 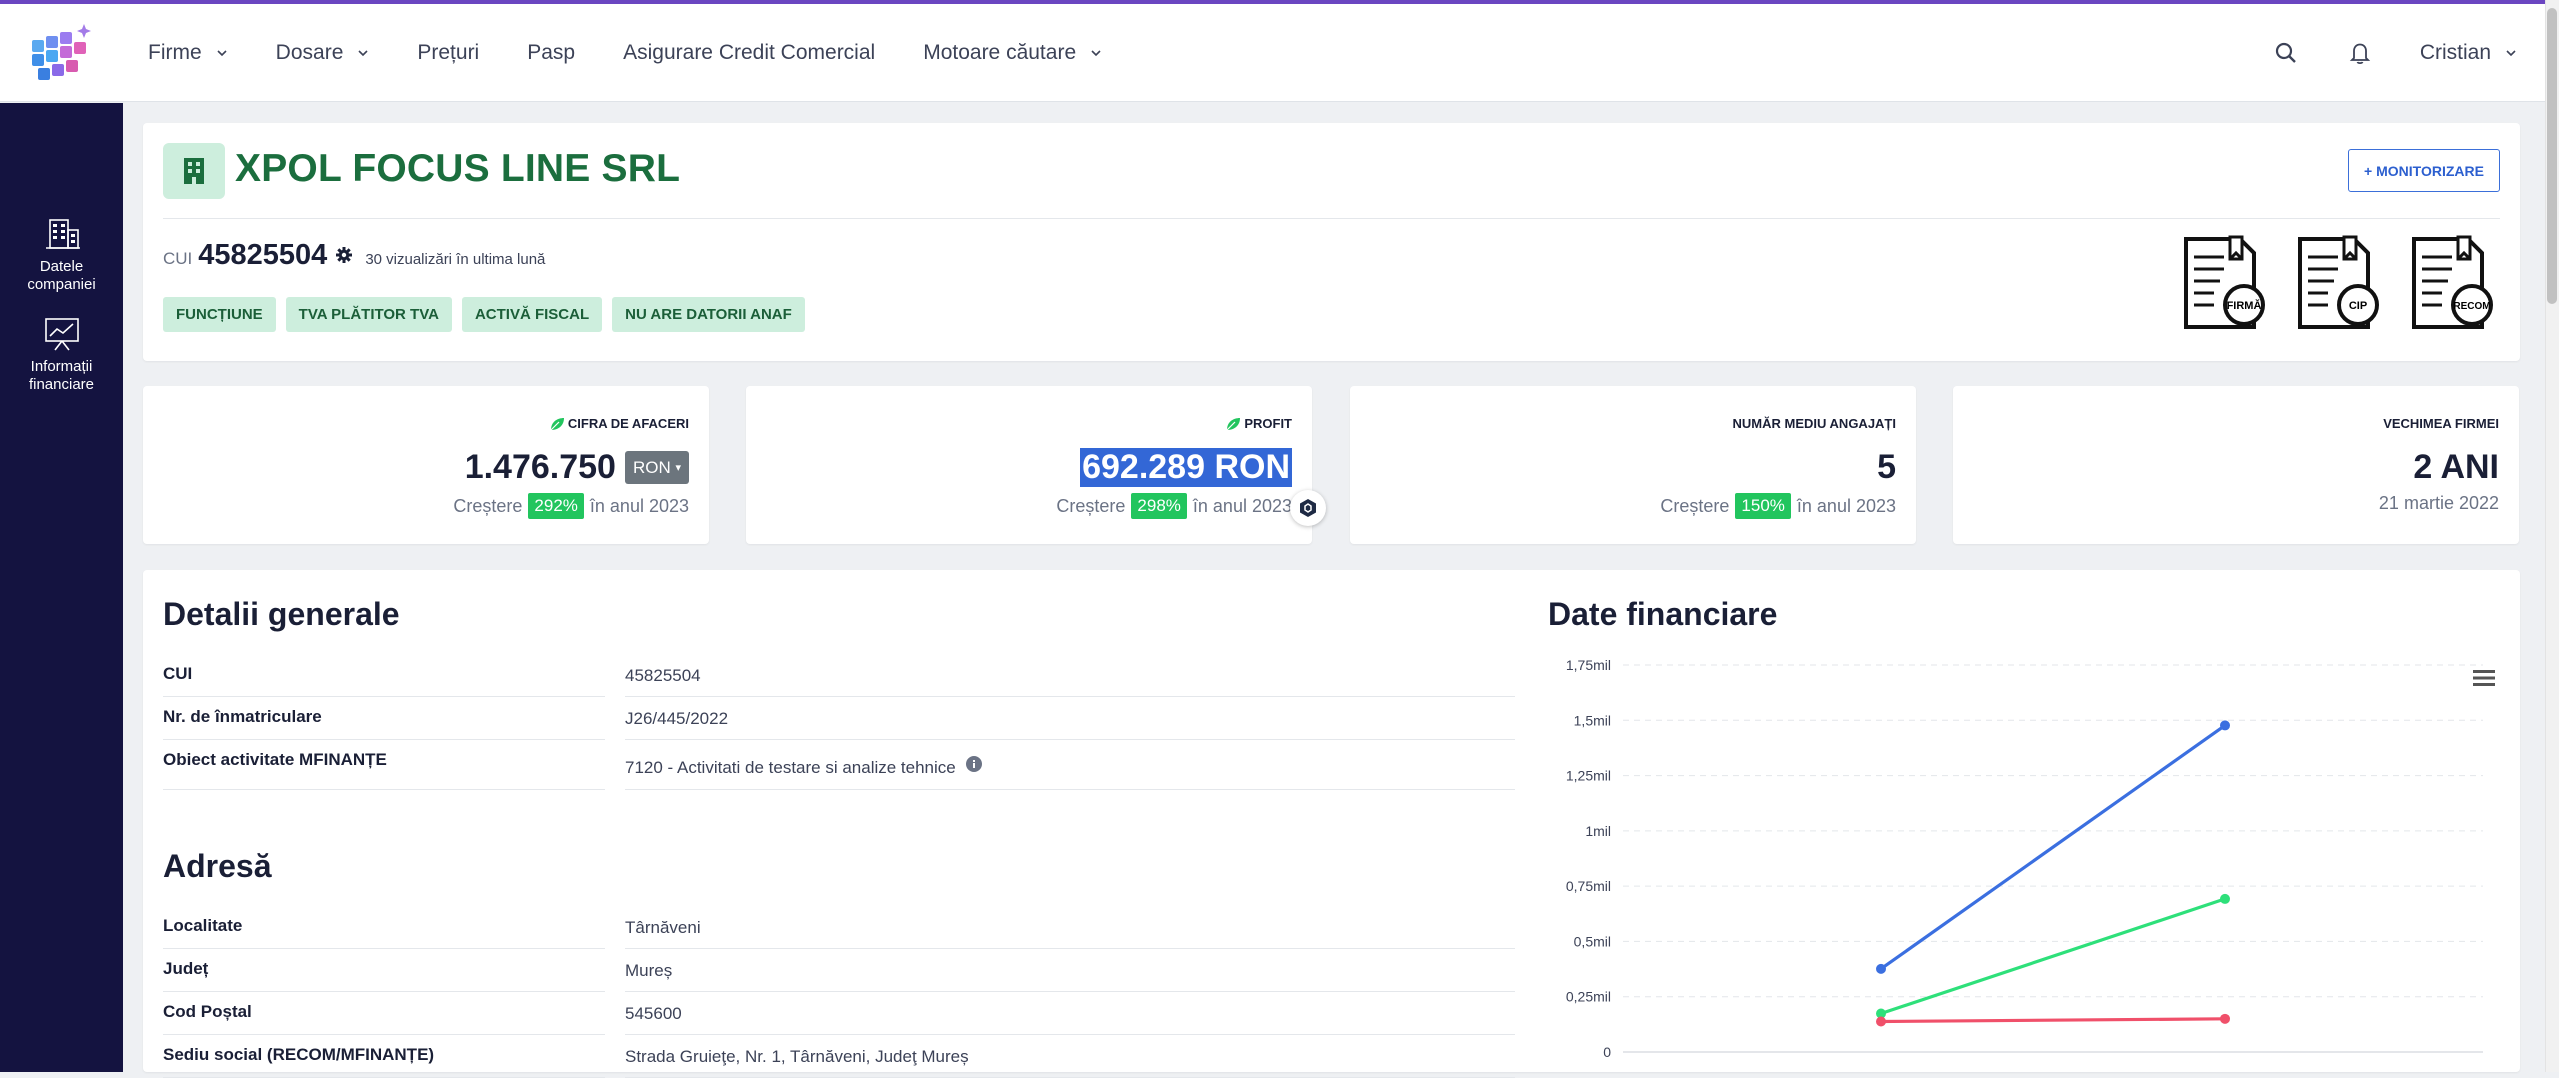 What do you see at coordinates (1070, 675) in the screenshot?
I see `detail-value: 45825504` at bounding box center [1070, 675].